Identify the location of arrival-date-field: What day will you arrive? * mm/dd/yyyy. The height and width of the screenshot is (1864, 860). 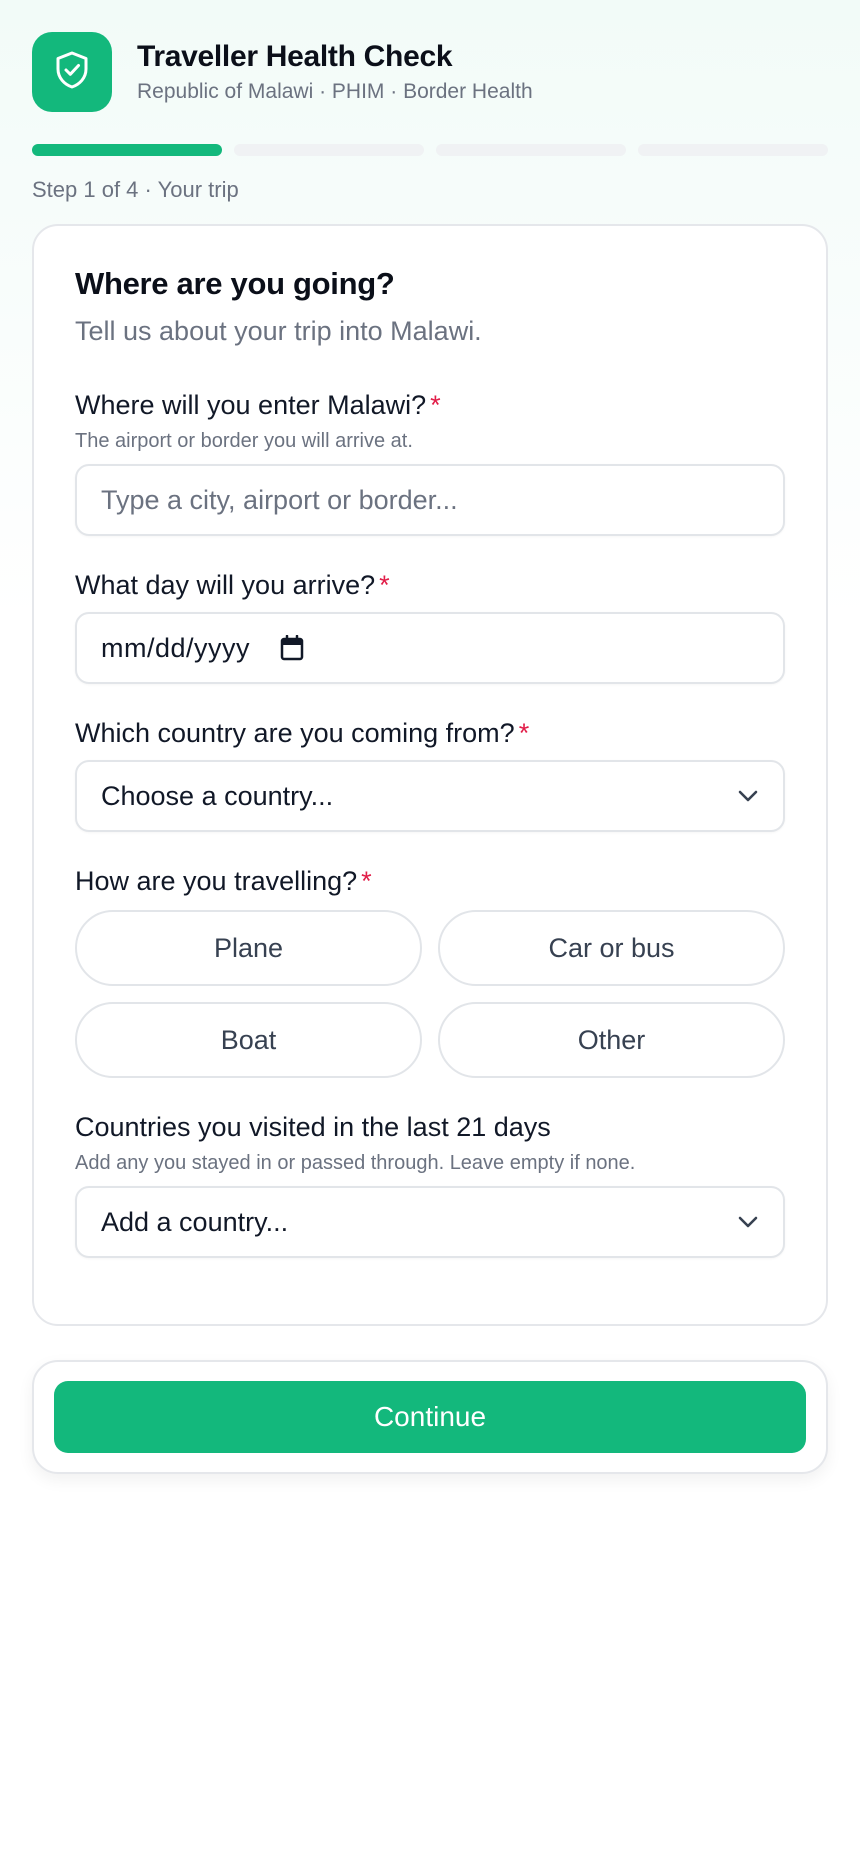
(430, 626).